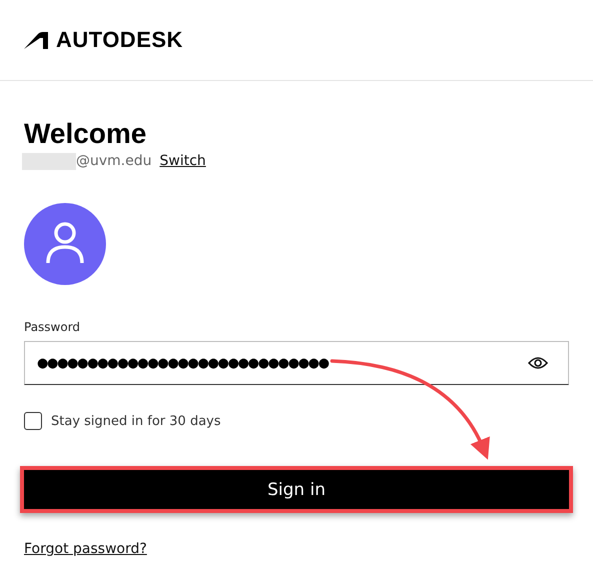 Image resolution: width=593 pixels, height=568 pixels. What do you see at coordinates (538, 363) in the screenshot?
I see `eye-icon` at bounding box center [538, 363].